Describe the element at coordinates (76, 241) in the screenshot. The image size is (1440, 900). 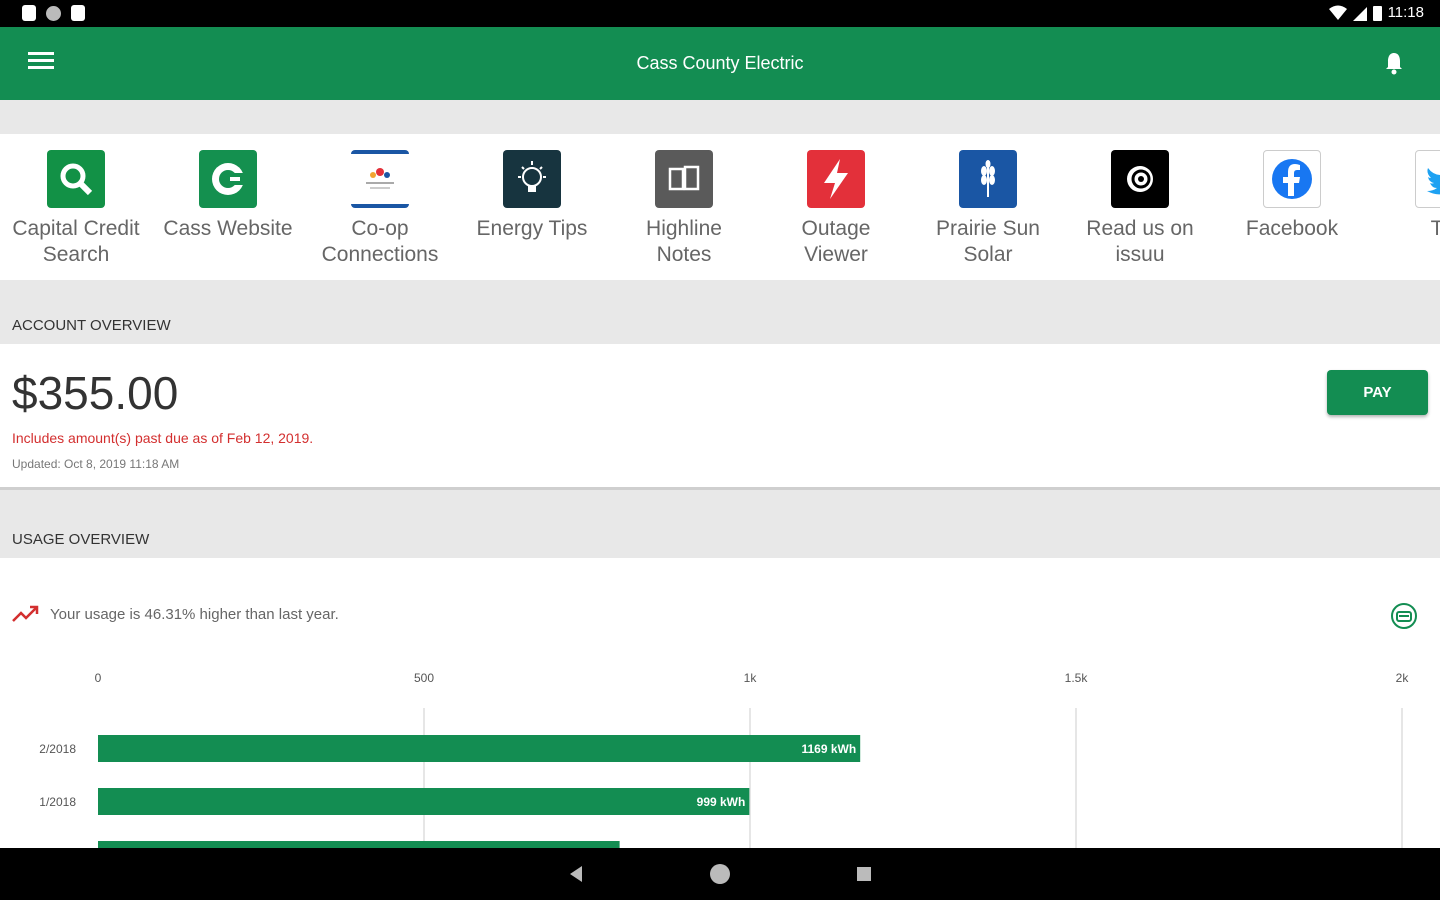
I see `tile-label: Capital Credit Search` at that location.